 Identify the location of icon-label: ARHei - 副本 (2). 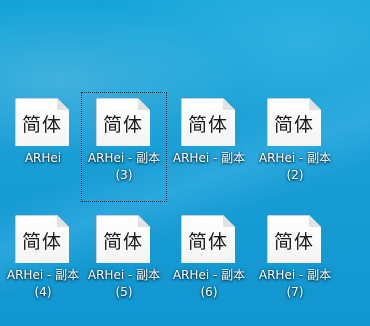
(295, 167).